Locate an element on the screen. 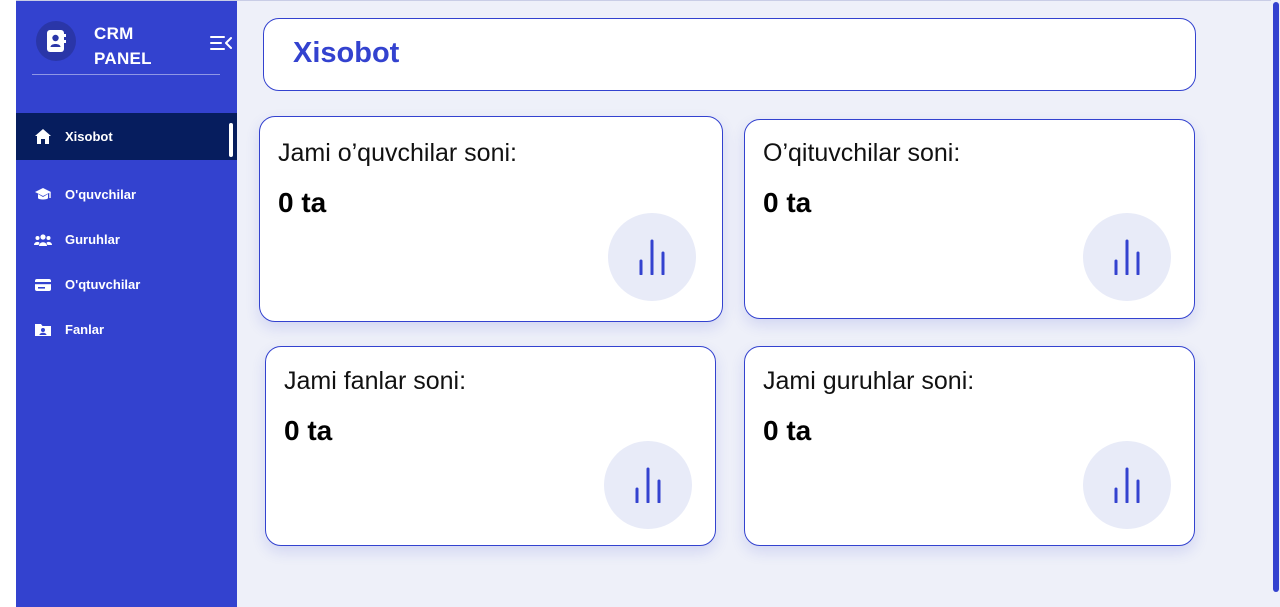  id-card-icon is located at coordinates (43, 285).